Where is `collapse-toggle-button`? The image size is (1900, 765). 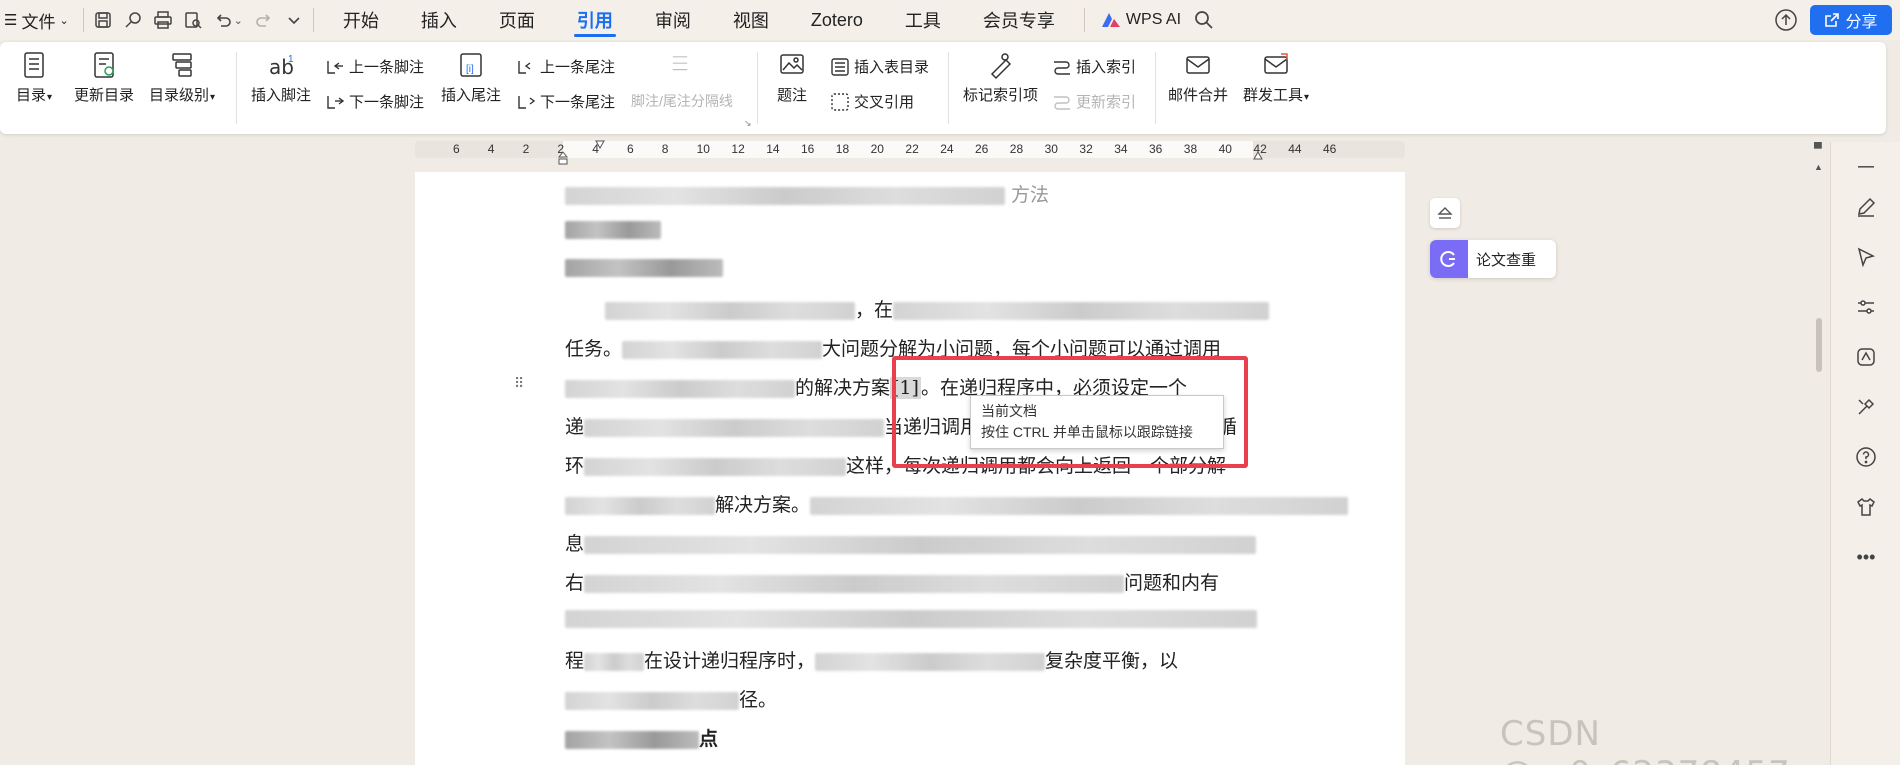 collapse-toggle-button is located at coordinates (1445, 213).